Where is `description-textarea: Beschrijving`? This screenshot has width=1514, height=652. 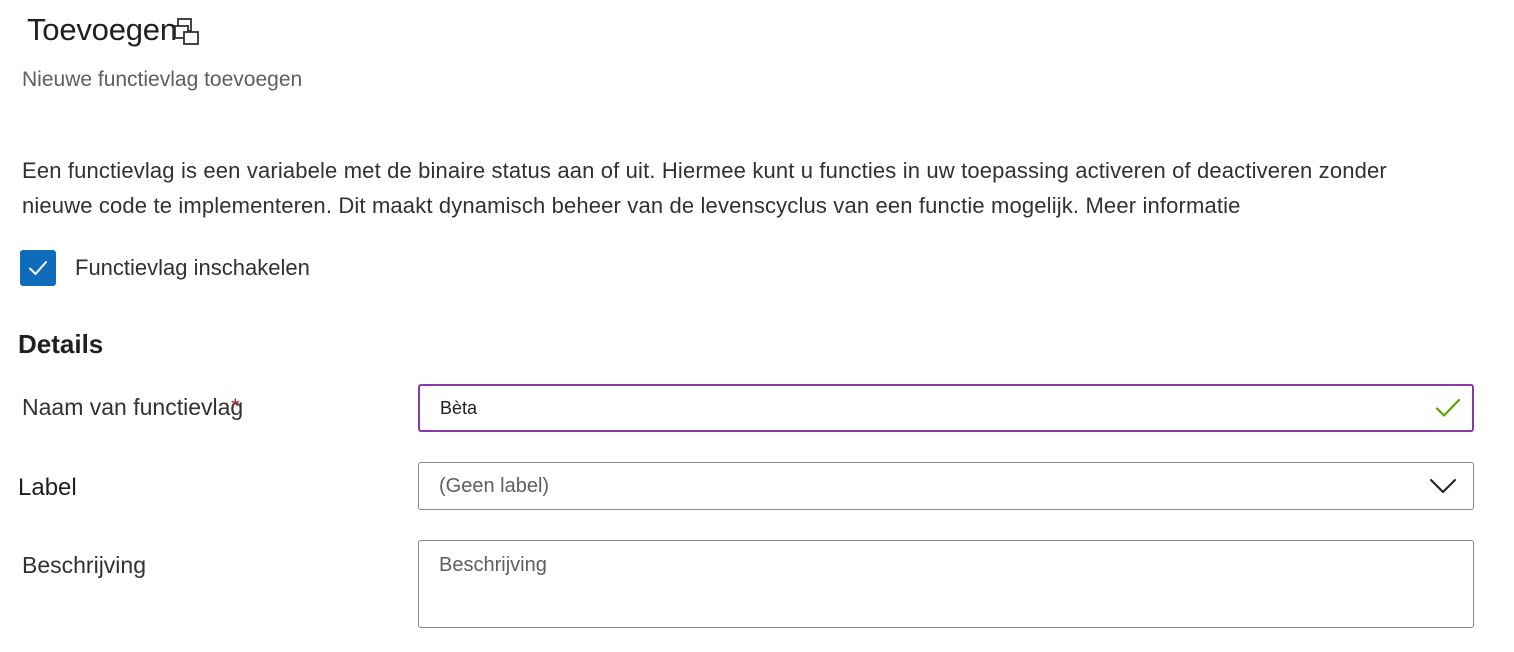
description-textarea: Beschrijving is located at coordinates (946, 584).